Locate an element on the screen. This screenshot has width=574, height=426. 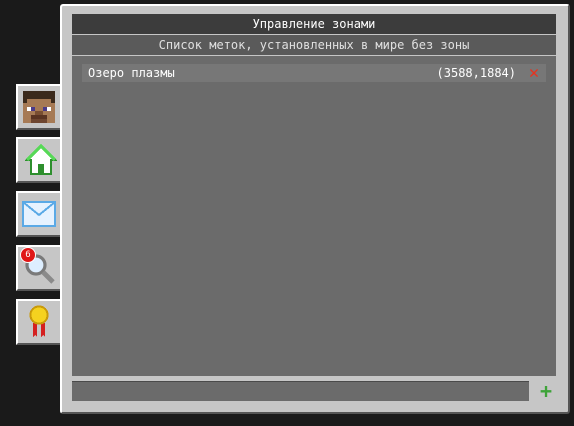
panel-title: Управление зонами is located at coordinates (314, 24).